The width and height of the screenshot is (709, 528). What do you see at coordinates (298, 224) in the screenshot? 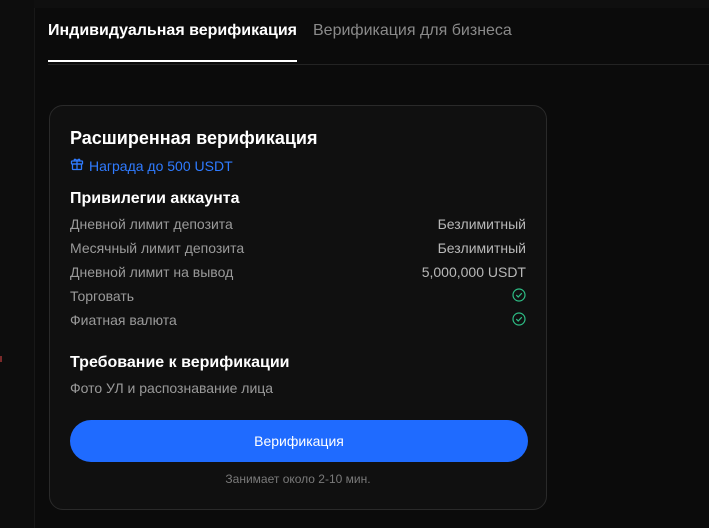
I see `privilege-row: Дневной лимит депозита Безлимитный` at bounding box center [298, 224].